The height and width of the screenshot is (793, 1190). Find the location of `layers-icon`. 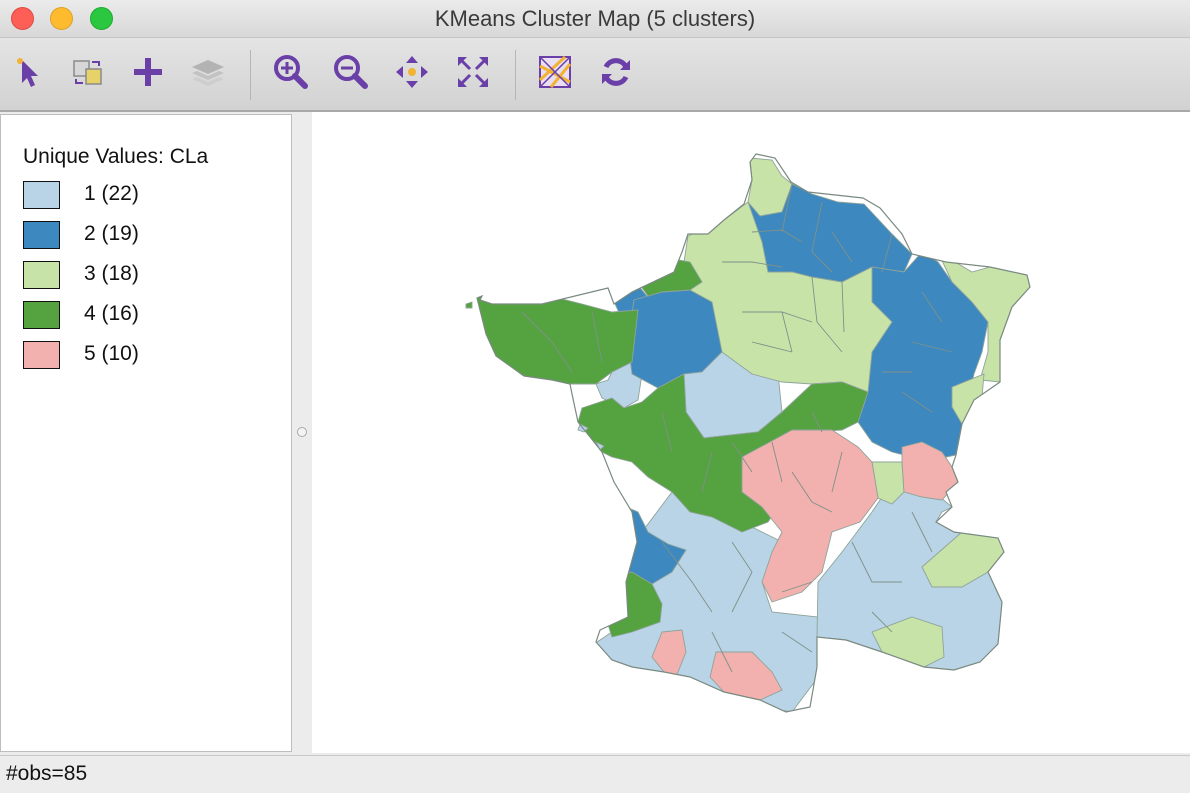

layers-icon is located at coordinates (208, 73).